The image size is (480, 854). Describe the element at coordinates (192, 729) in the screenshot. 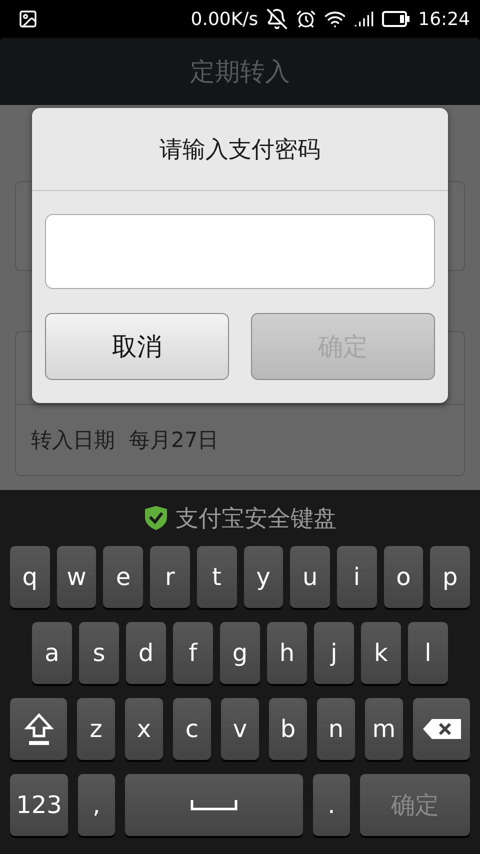

I see `keyboard-key: c` at that location.